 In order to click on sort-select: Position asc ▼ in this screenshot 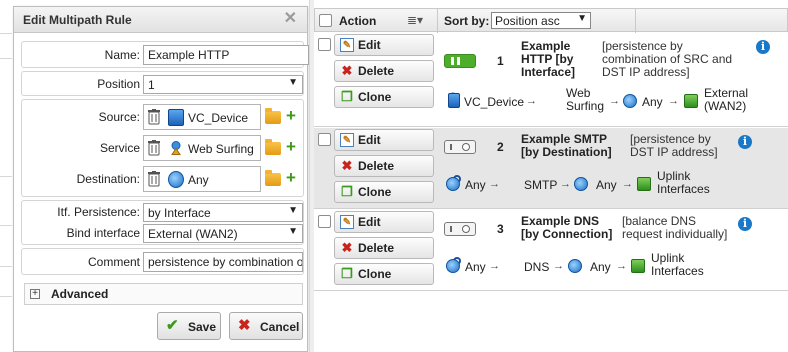, I will do `click(541, 20)`.